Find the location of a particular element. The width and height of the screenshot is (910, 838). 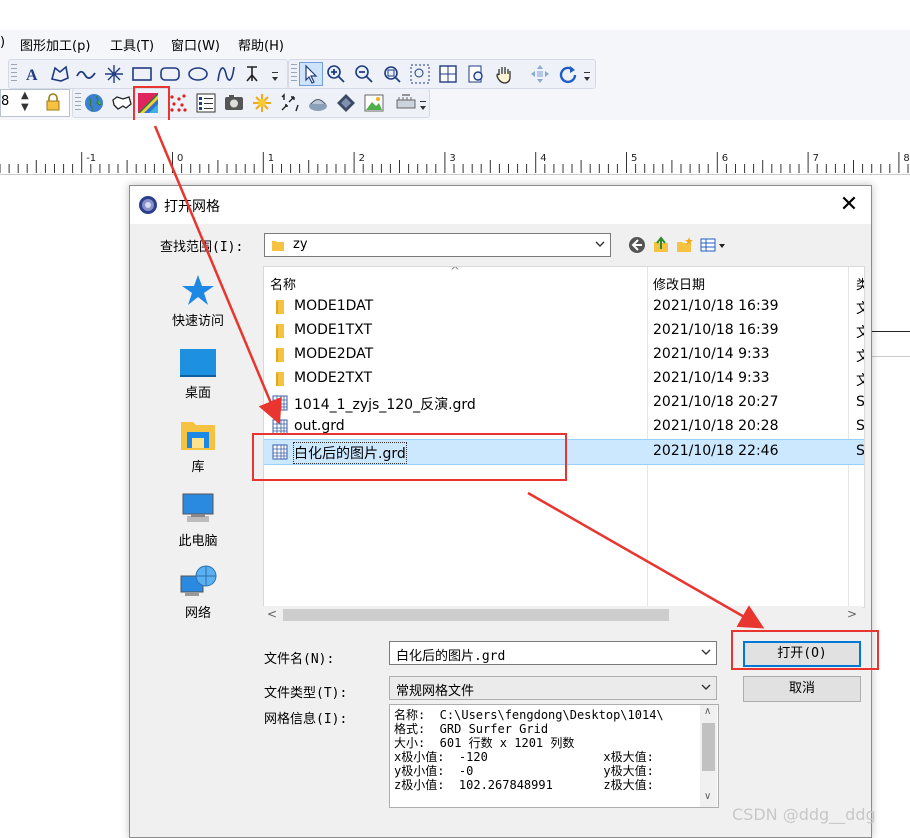

menu-item-help: 帮助(H) is located at coordinates (261, 44).